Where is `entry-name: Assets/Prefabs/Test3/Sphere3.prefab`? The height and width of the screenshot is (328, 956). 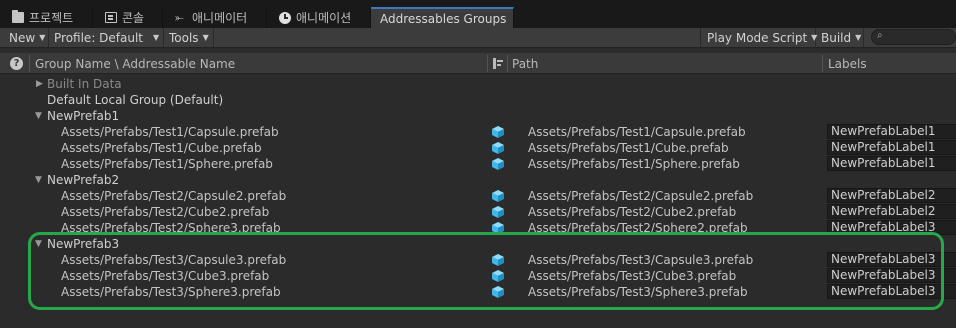
entry-name: Assets/Prefabs/Test3/Sphere3.prefab is located at coordinates (171, 292).